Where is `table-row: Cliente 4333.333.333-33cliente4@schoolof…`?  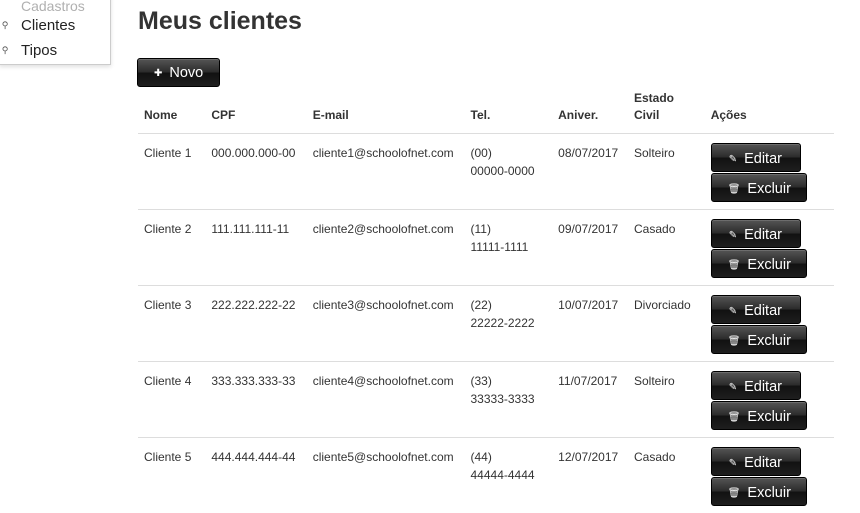
table-row: Cliente 4333.333.333-33cliente4@schoolof… is located at coordinates (486, 400).